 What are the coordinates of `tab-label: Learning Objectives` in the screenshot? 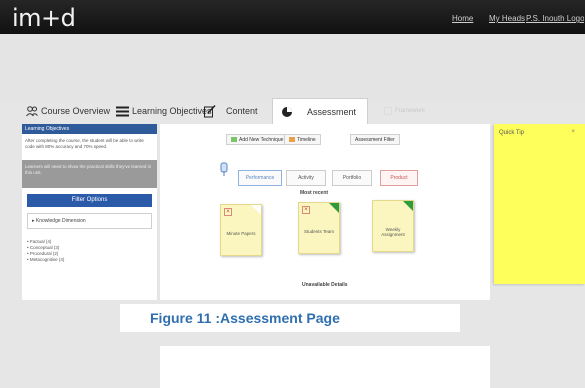 It's located at (172, 111).